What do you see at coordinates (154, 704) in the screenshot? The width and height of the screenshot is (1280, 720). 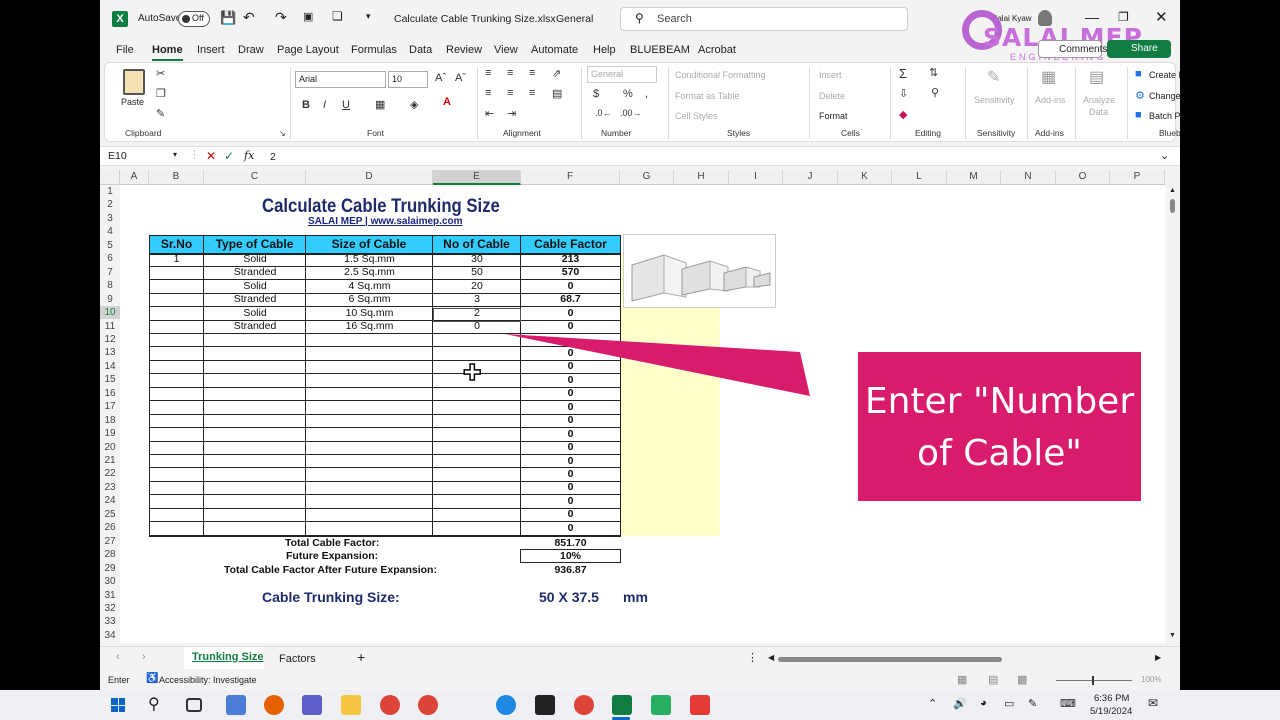 I see `taskbar-search-icon: ⚲` at bounding box center [154, 704].